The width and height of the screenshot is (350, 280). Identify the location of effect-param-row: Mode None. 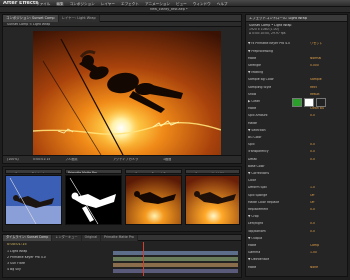
(298, 267).